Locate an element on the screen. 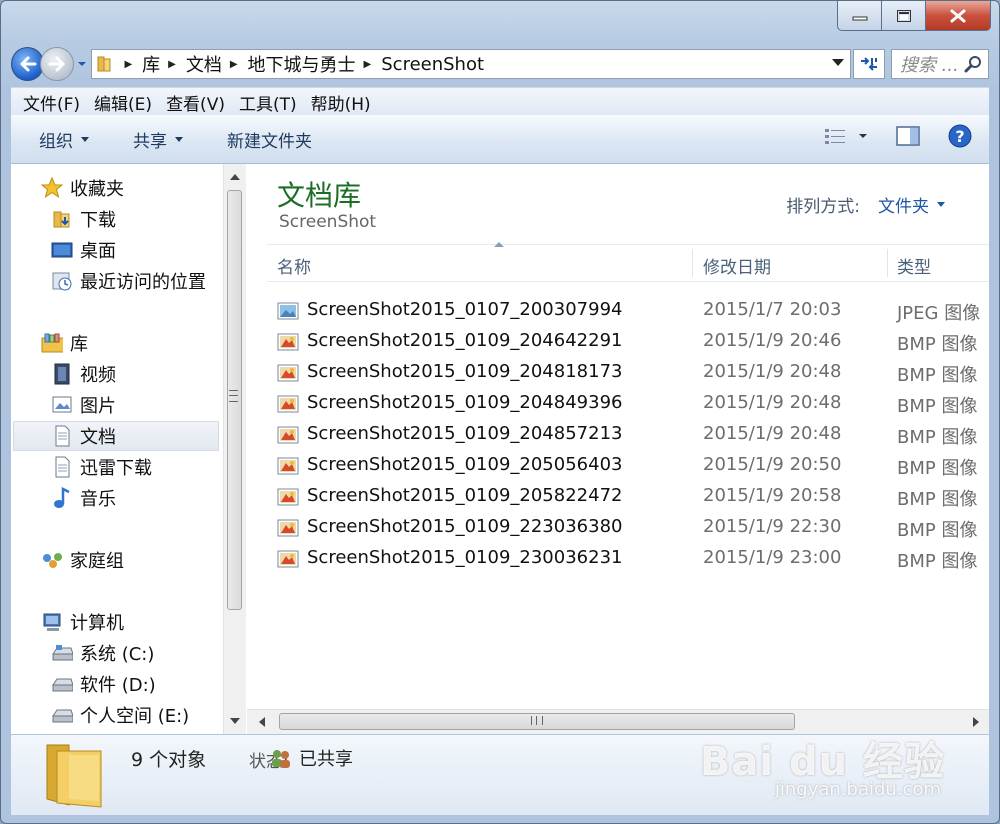 Image resolution: width=1000 pixels, height=824 pixels. new-folder-button: 新建文件夹 is located at coordinates (269, 139).